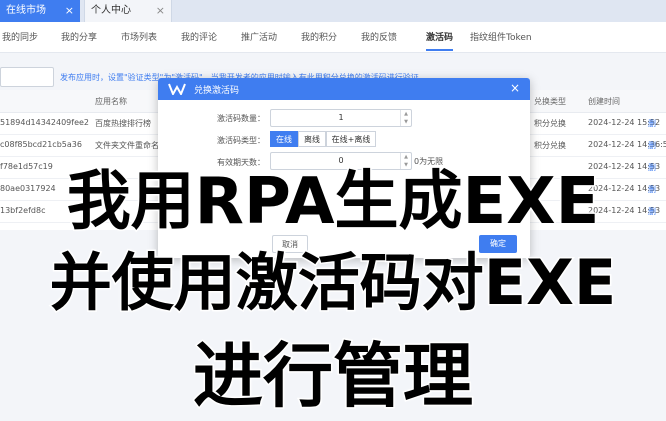 The image size is (666, 421). I want to click on nav-item-market-list: 市场列表, so click(139, 36).